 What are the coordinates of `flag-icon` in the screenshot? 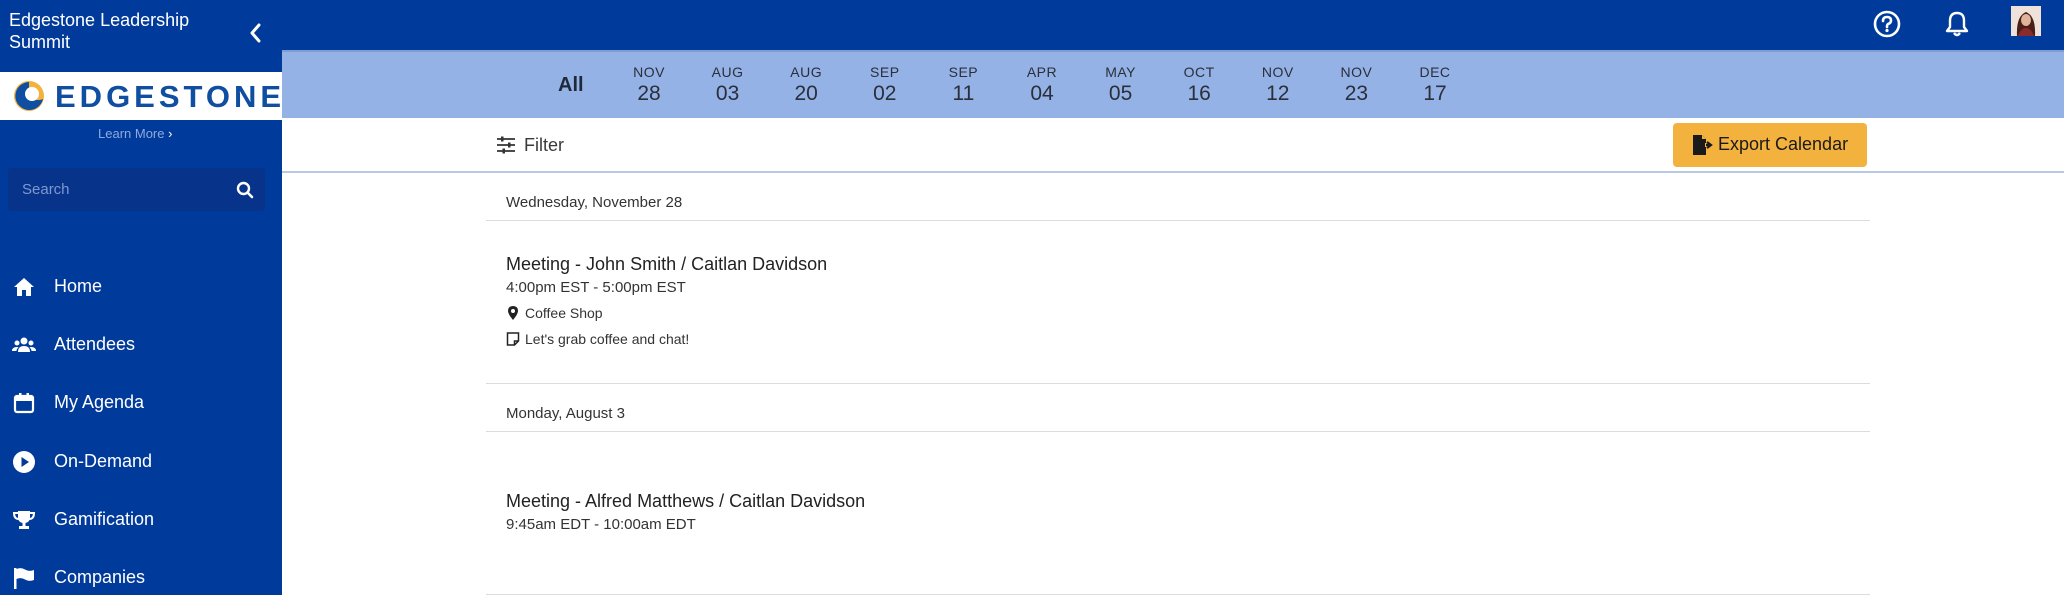 It's located at (24, 578).